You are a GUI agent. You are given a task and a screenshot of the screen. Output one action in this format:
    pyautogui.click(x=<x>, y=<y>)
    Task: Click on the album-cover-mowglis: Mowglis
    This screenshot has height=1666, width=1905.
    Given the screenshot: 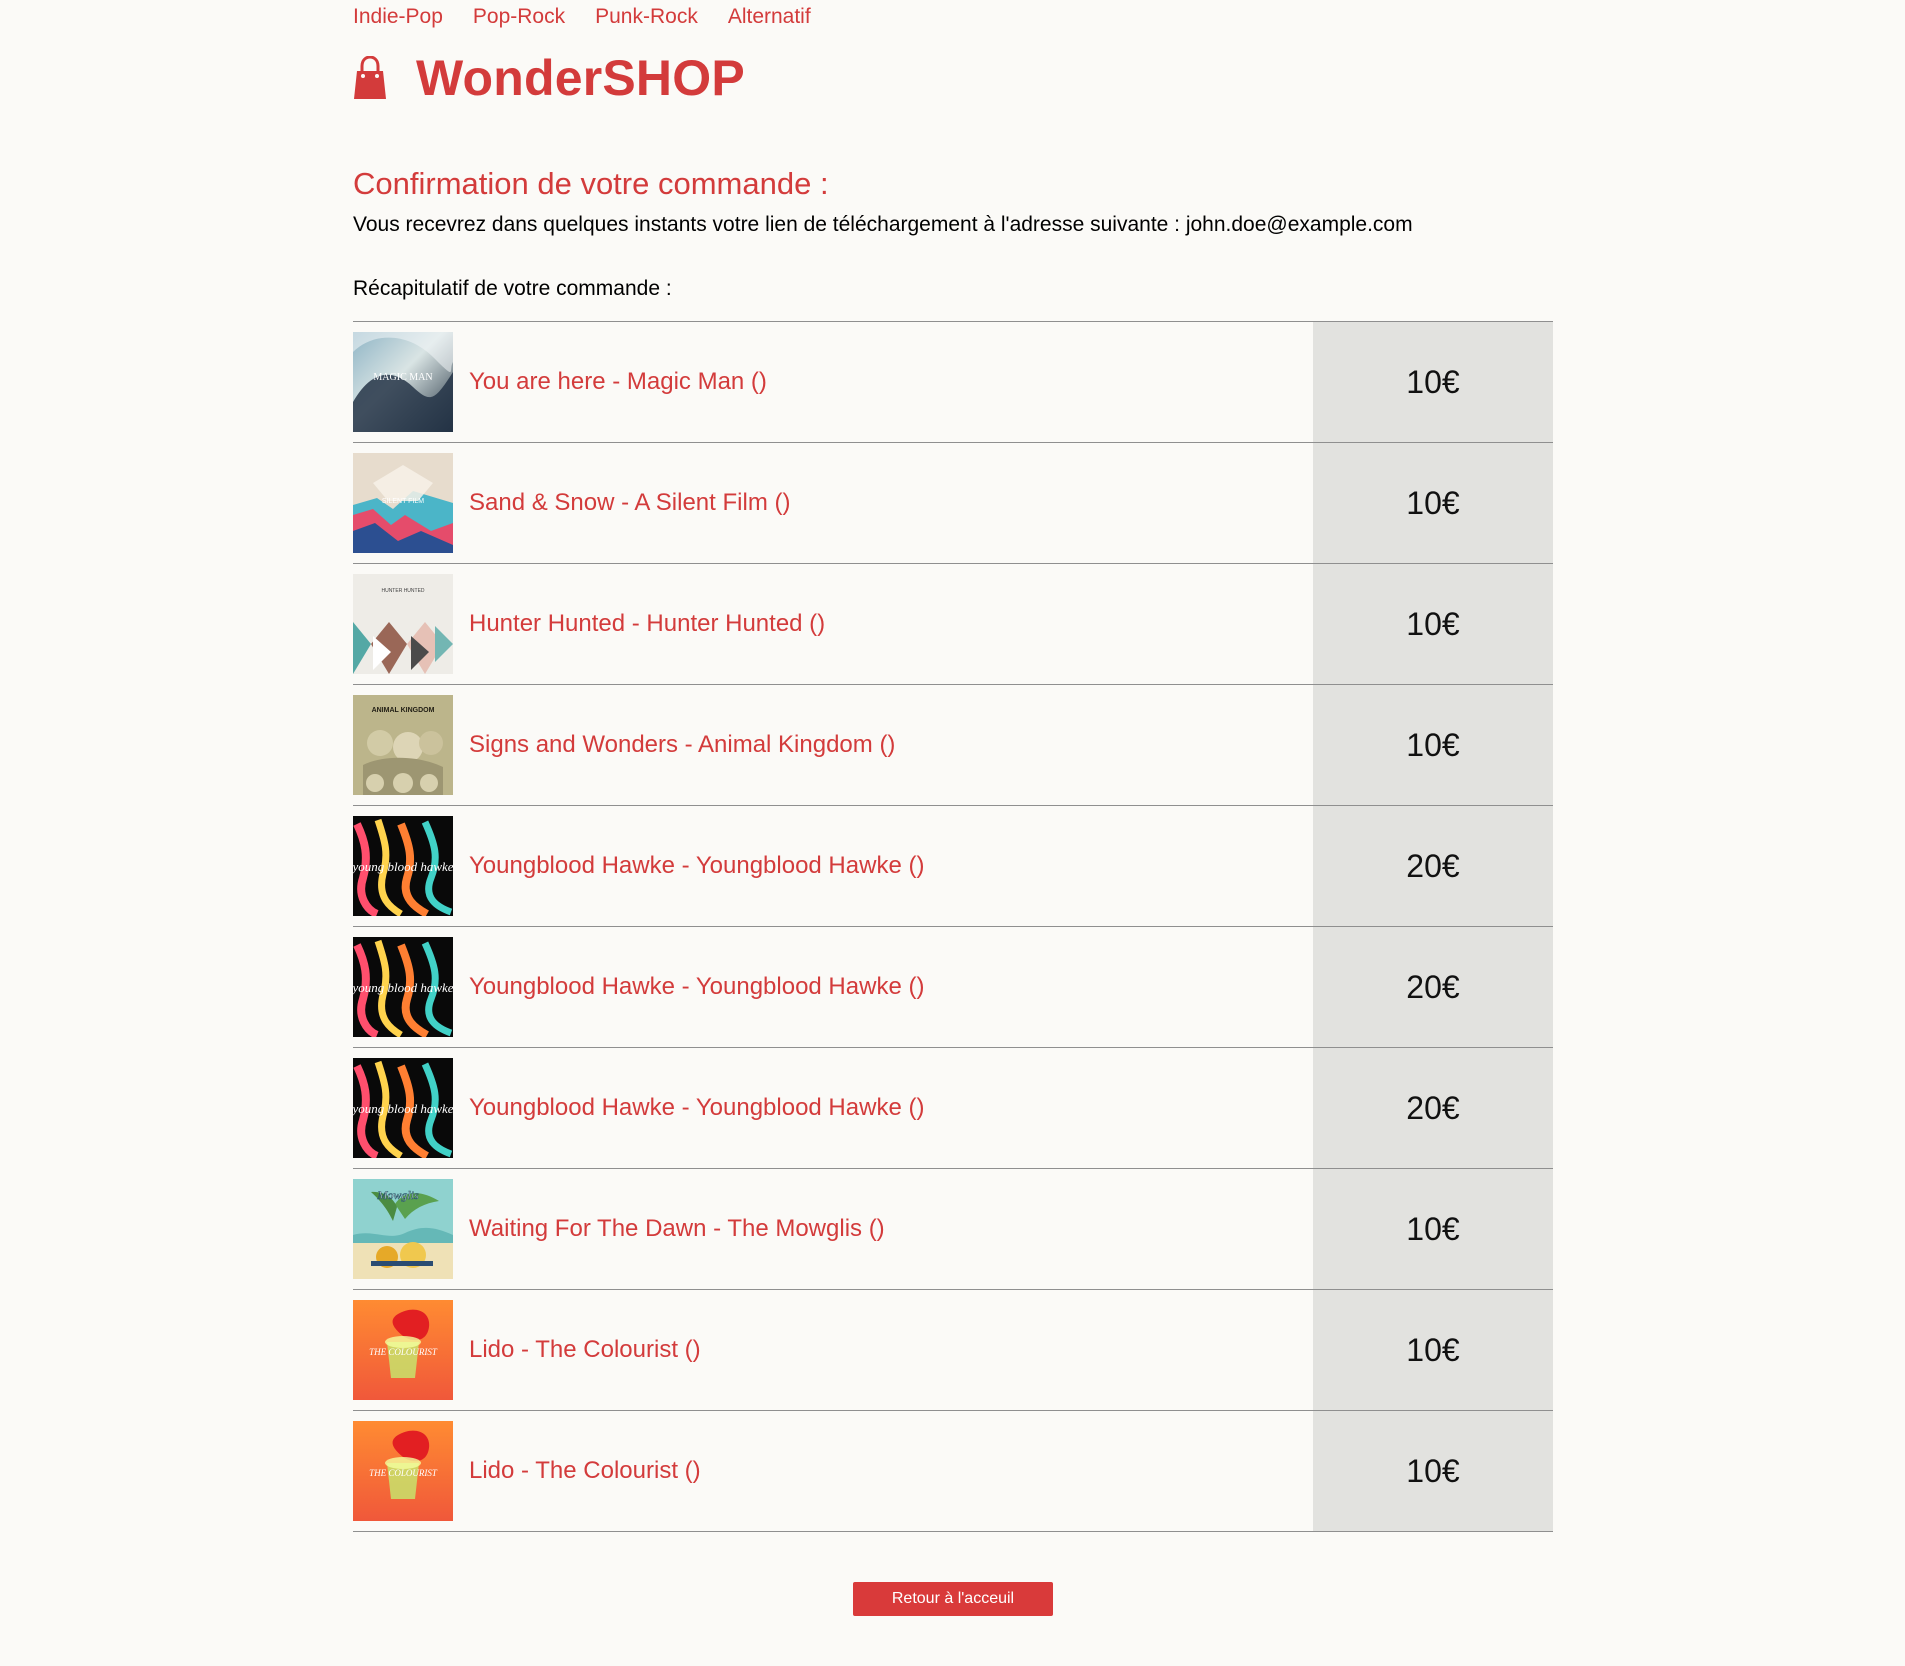 What is the action you would take?
    pyautogui.click(x=403, y=1229)
    